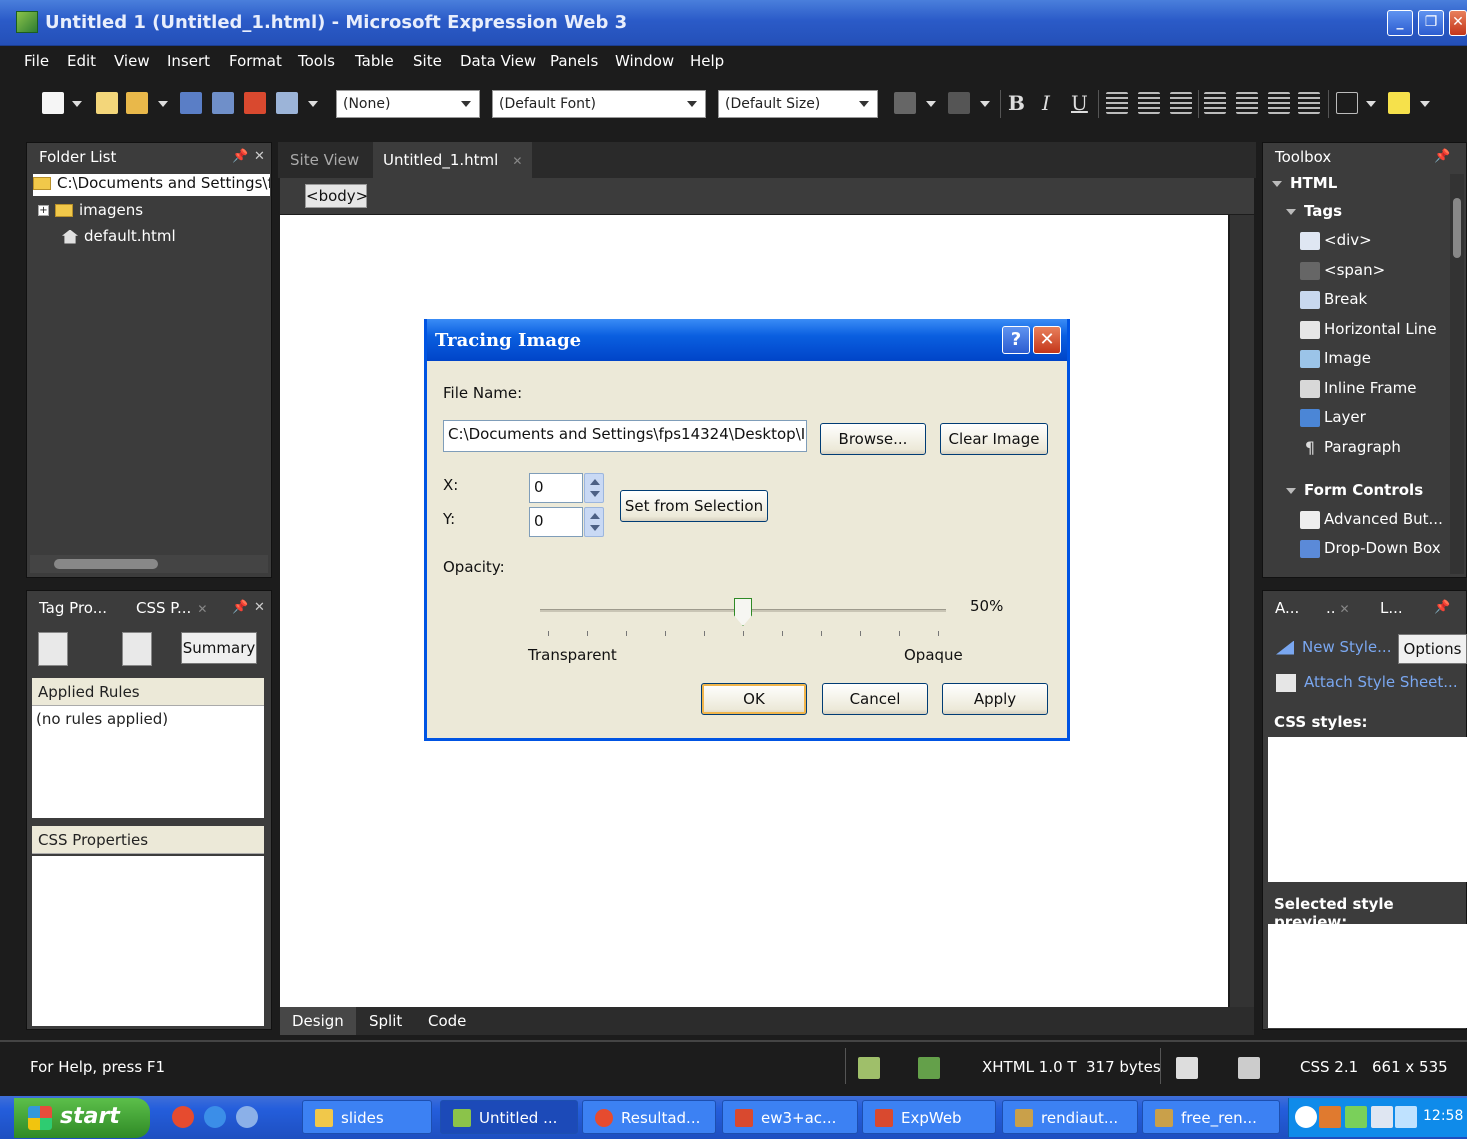  What do you see at coordinates (985, 104) in the screenshot?
I see `redo-dropdown-icon` at bounding box center [985, 104].